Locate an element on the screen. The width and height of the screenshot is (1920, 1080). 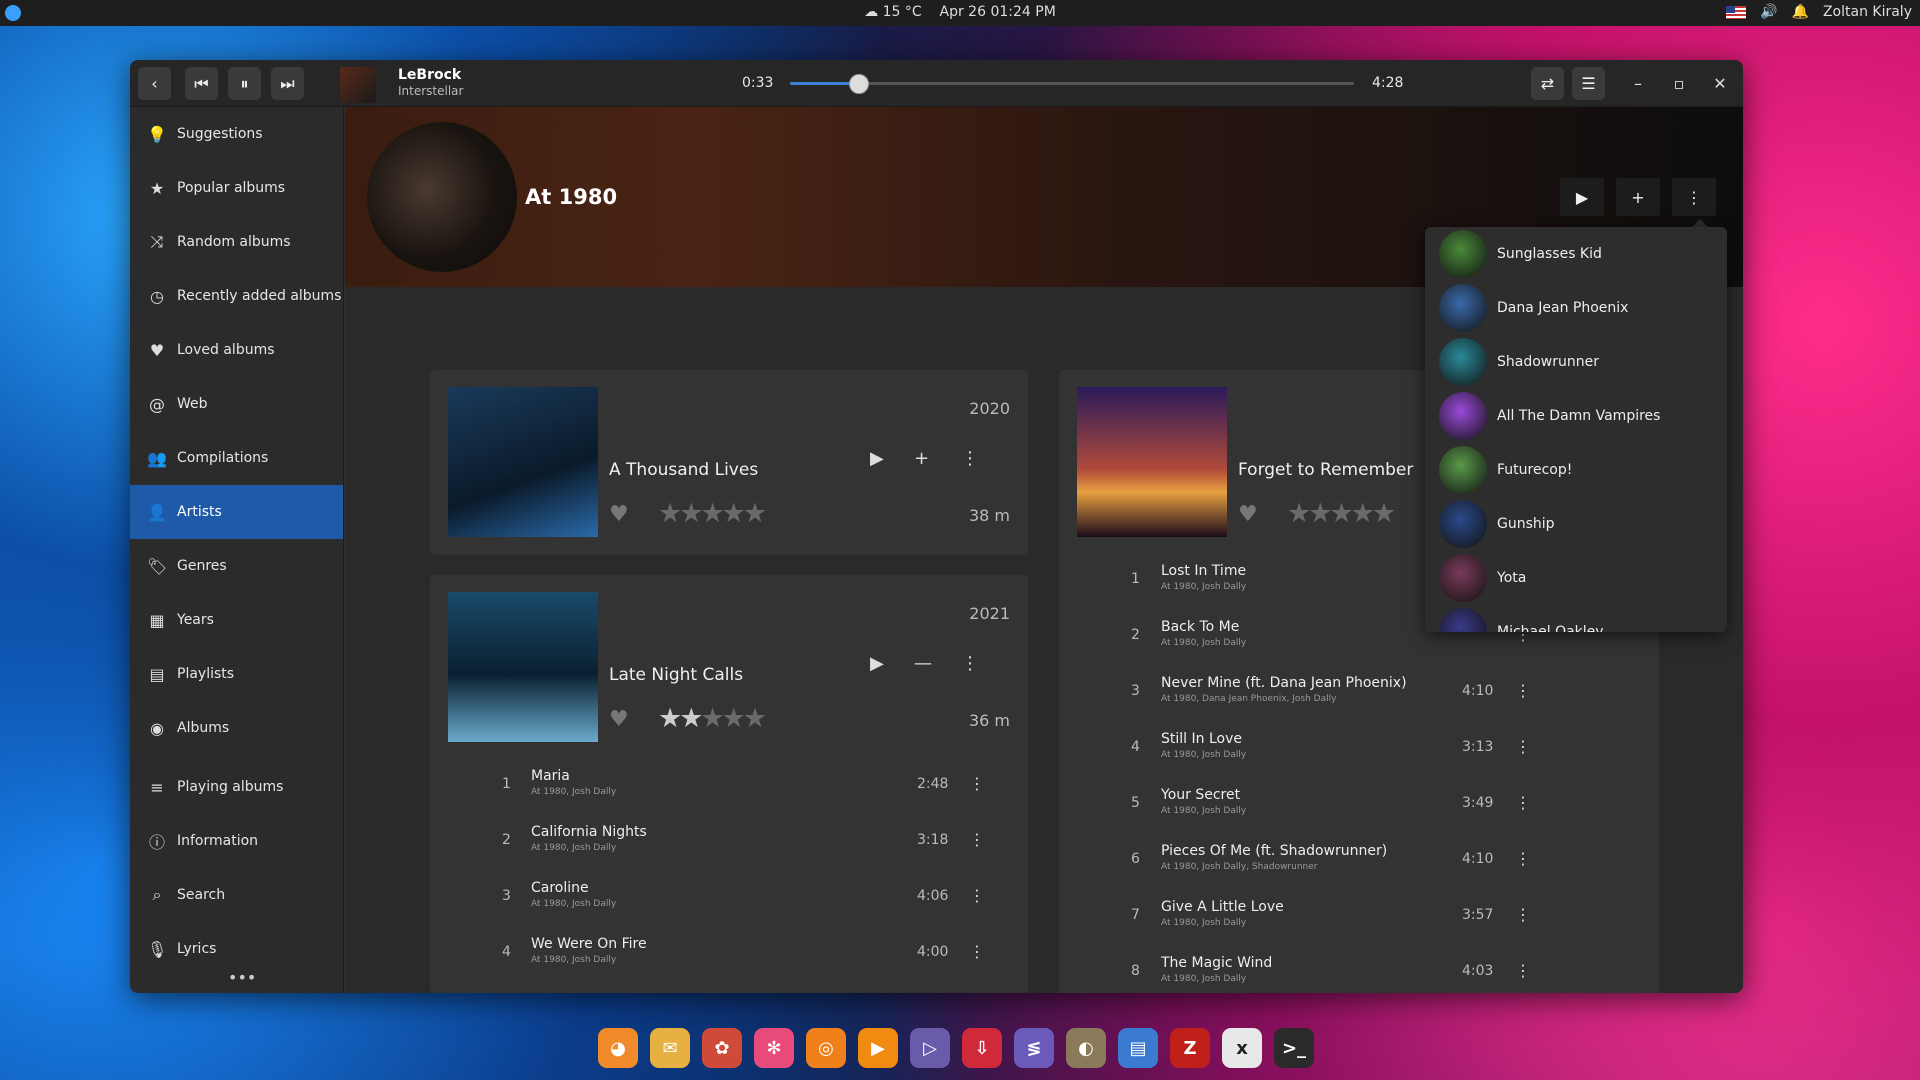
sidebar-item-information: ⓘ Information is located at coordinates (236, 841).